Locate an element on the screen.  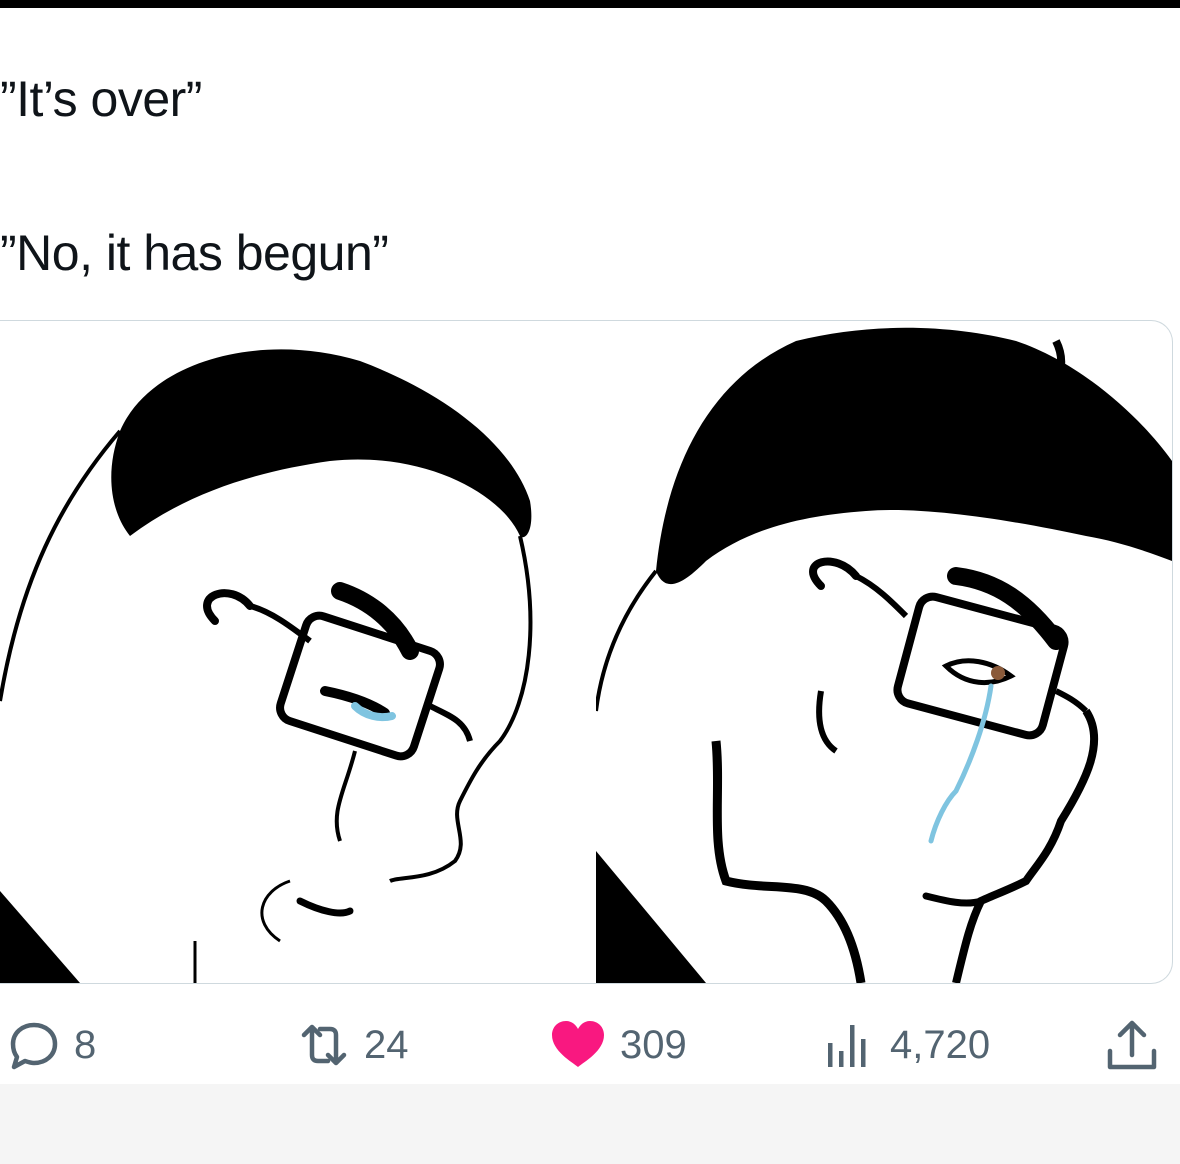
hair-right is located at coordinates (914, 456).